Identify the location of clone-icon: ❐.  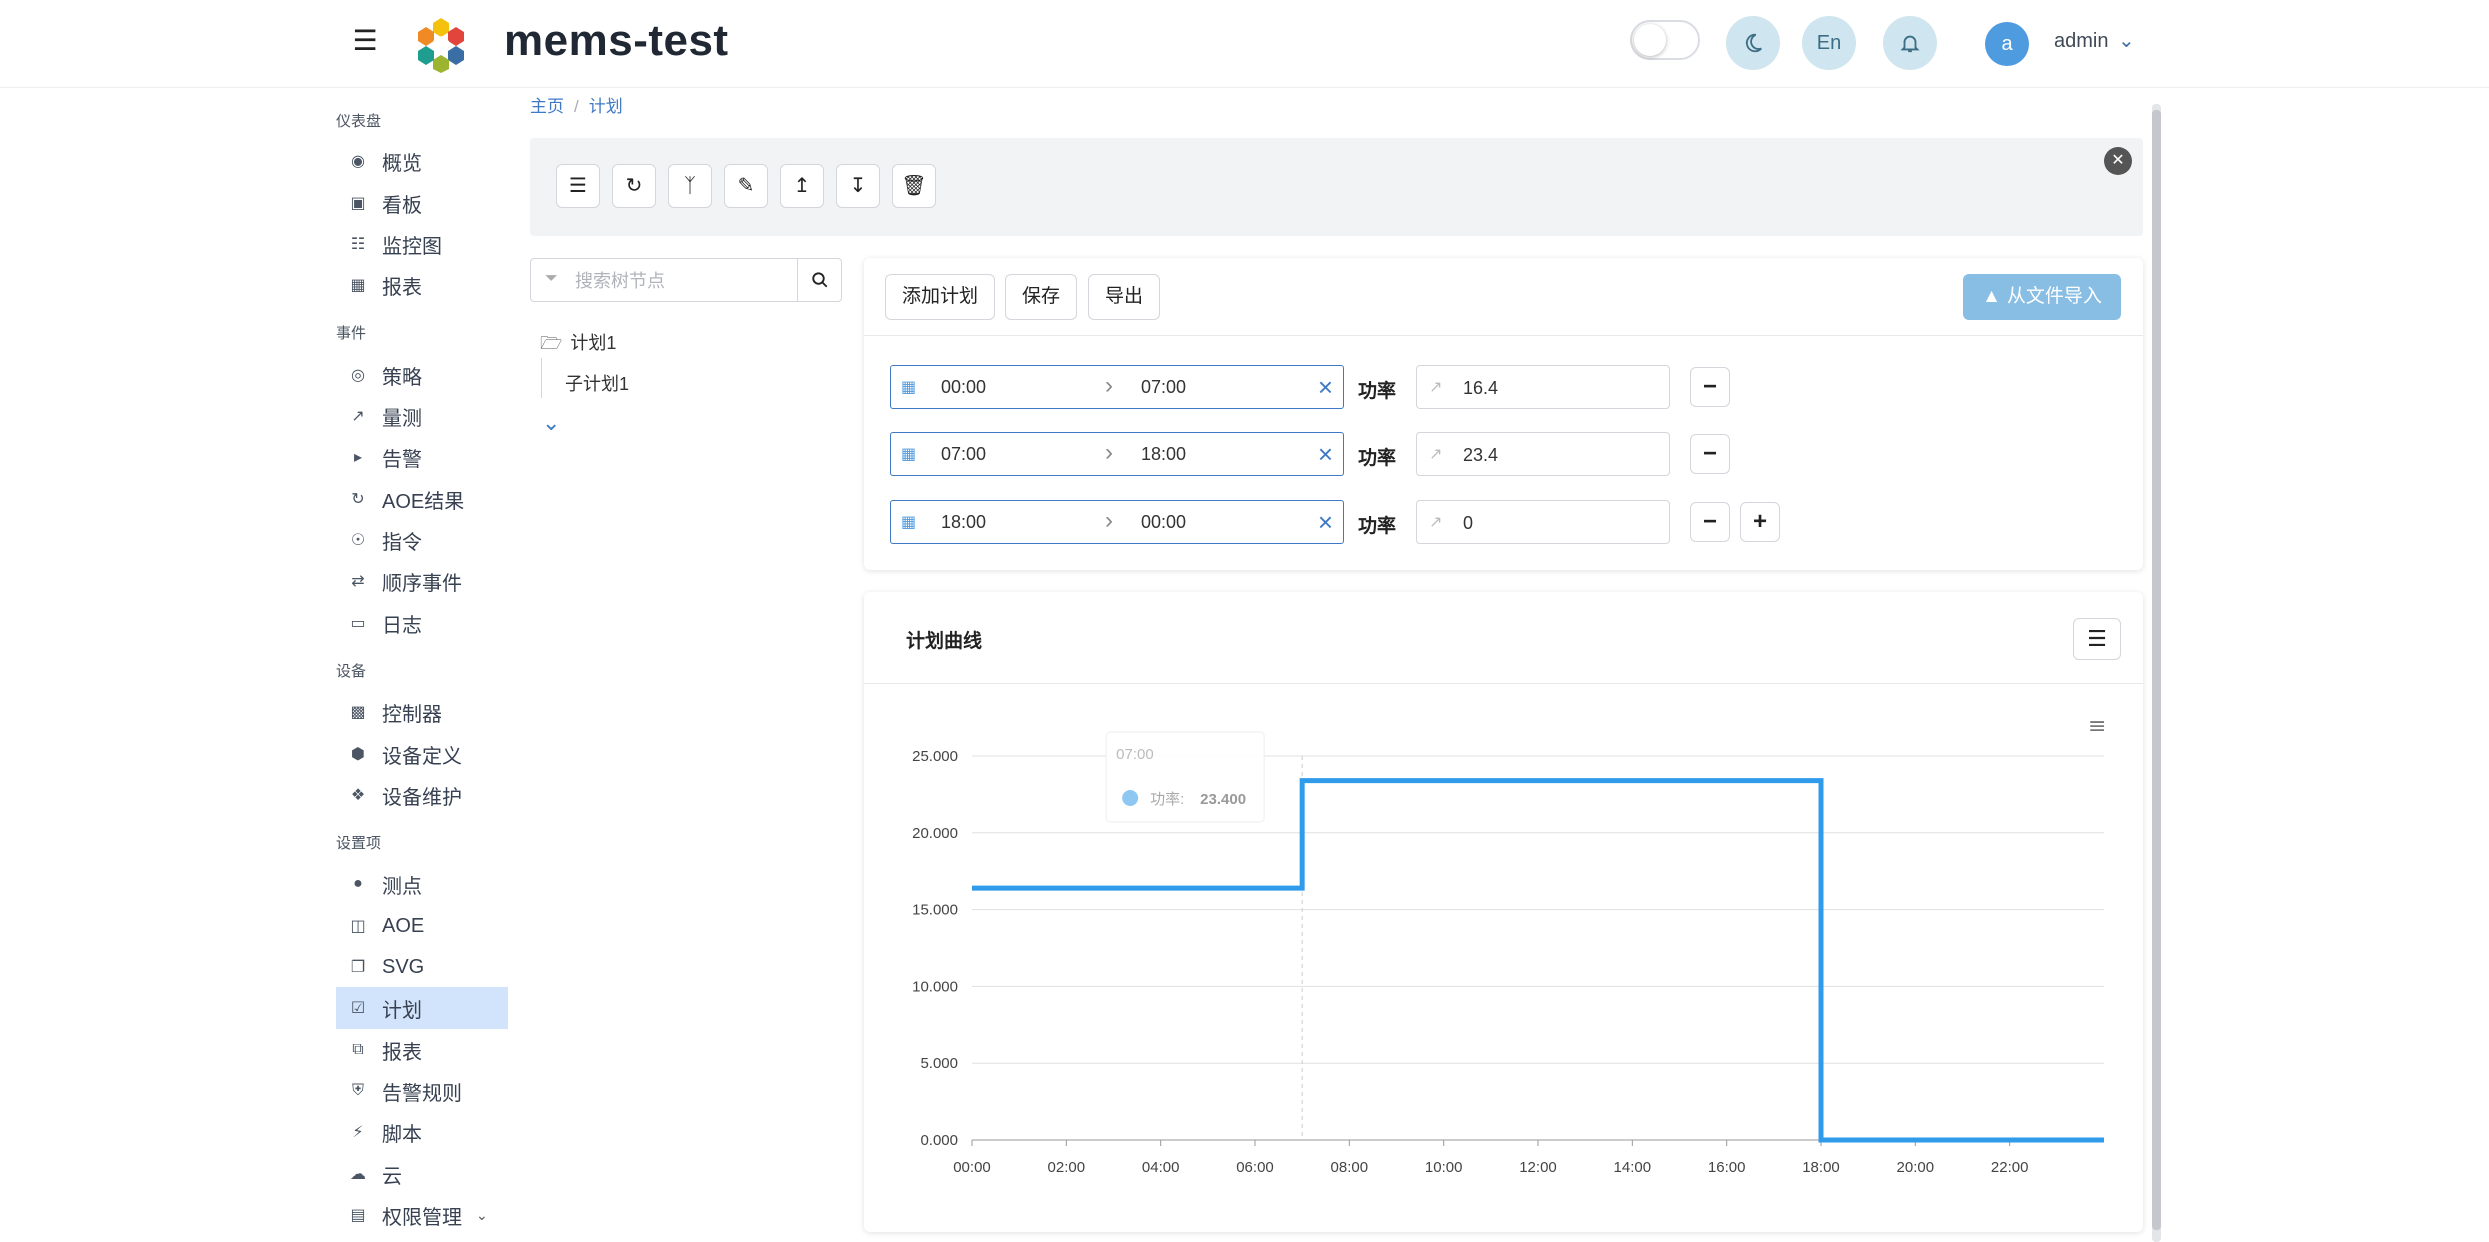
(358, 967).